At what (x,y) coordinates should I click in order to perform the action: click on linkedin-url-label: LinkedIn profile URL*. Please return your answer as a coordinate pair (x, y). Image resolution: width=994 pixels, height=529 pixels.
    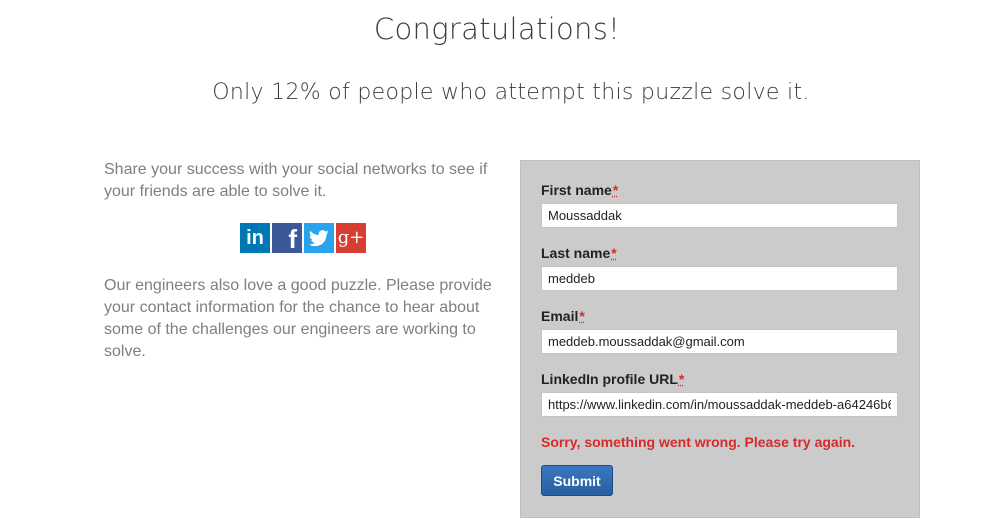
    Looking at the image, I should click on (612, 379).